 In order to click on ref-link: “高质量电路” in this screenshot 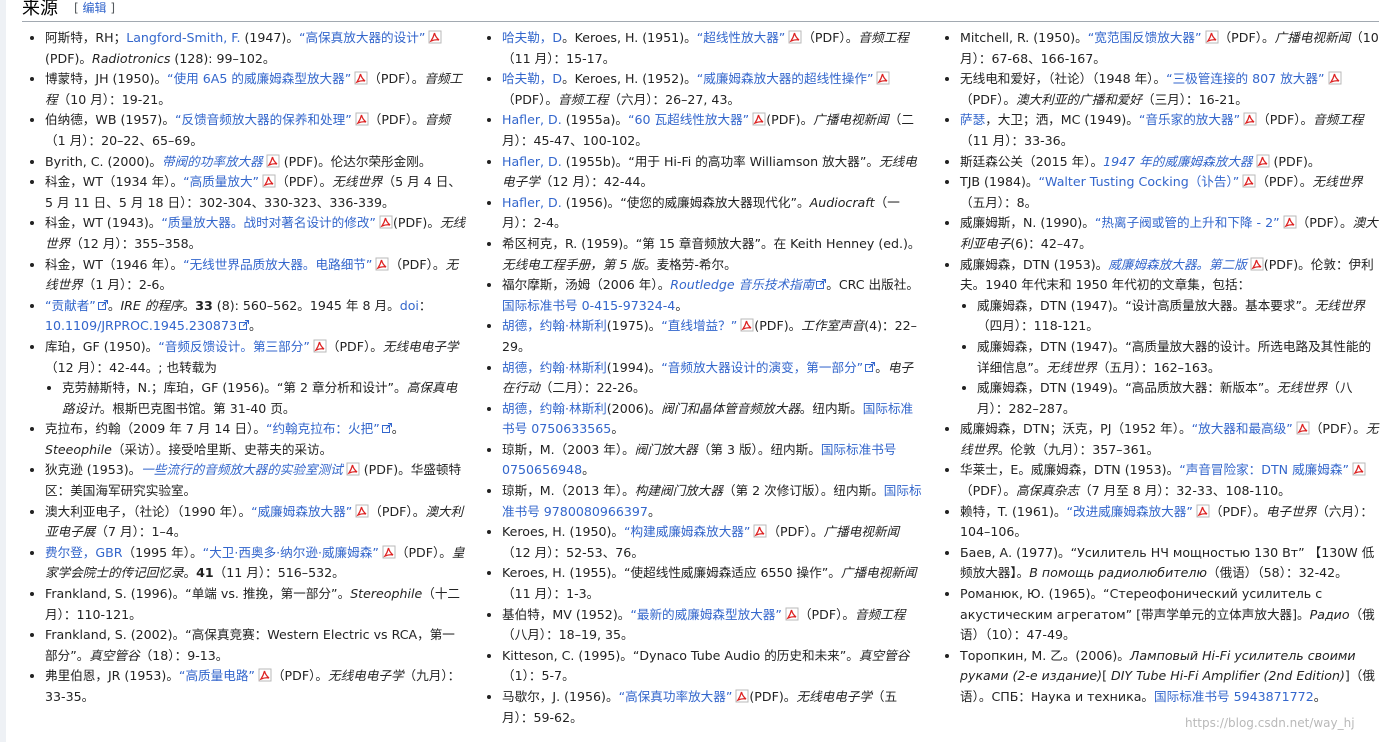, I will do `click(217, 675)`.